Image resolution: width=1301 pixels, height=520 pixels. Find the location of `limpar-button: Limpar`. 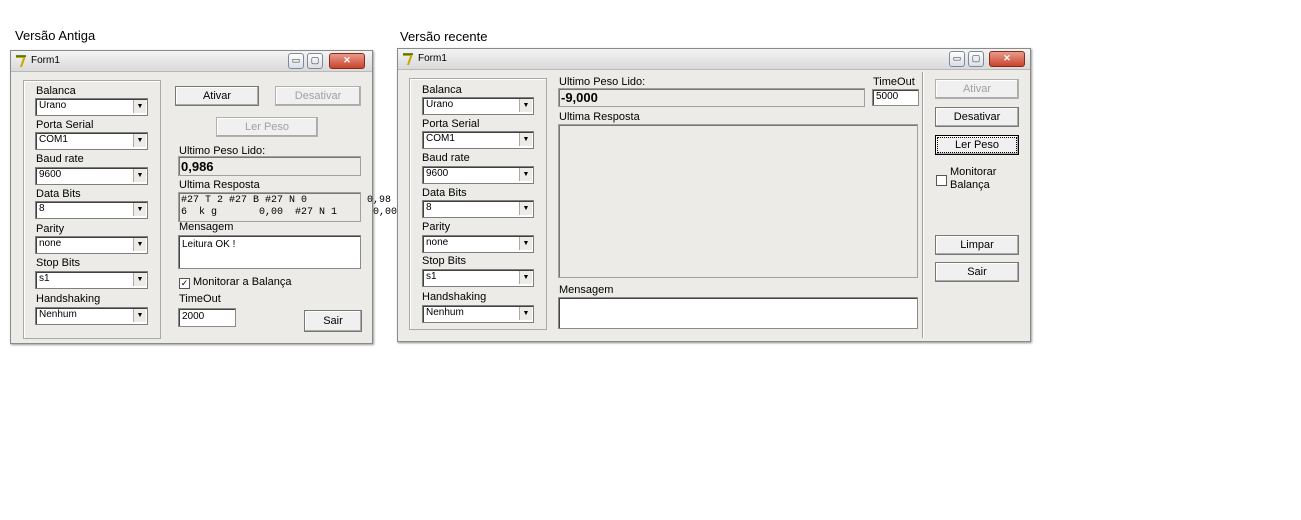

limpar-button: Limpar is located at coordinates (977, 245).